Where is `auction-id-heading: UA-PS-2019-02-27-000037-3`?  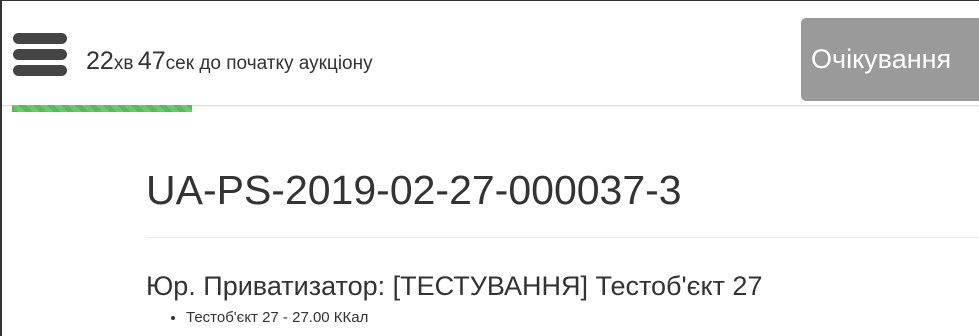
auction-id-heading: UA-PS-2019-02-27-000037-3 is located at coordinates (414, 190).